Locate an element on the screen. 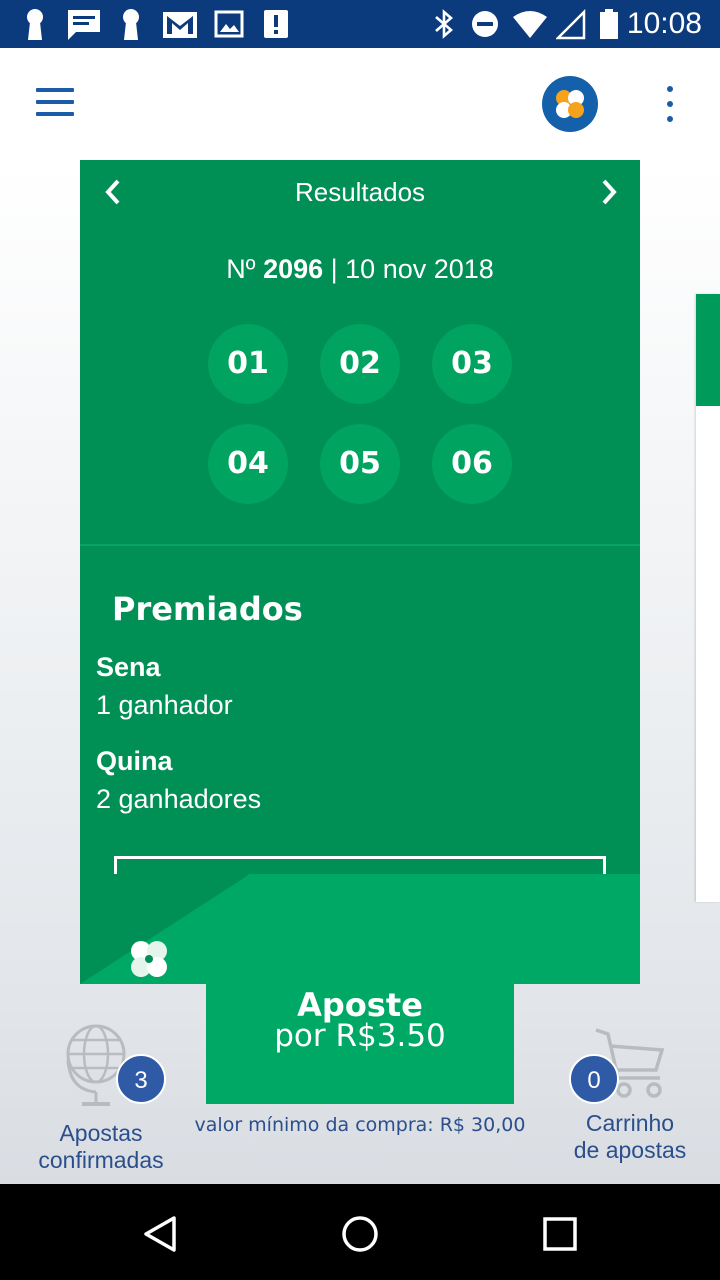 Image resolution: width=720 pixels, height=1280 pixels. bet-button: Aposte por R$3.50 is located at coordinates (360, 1020).